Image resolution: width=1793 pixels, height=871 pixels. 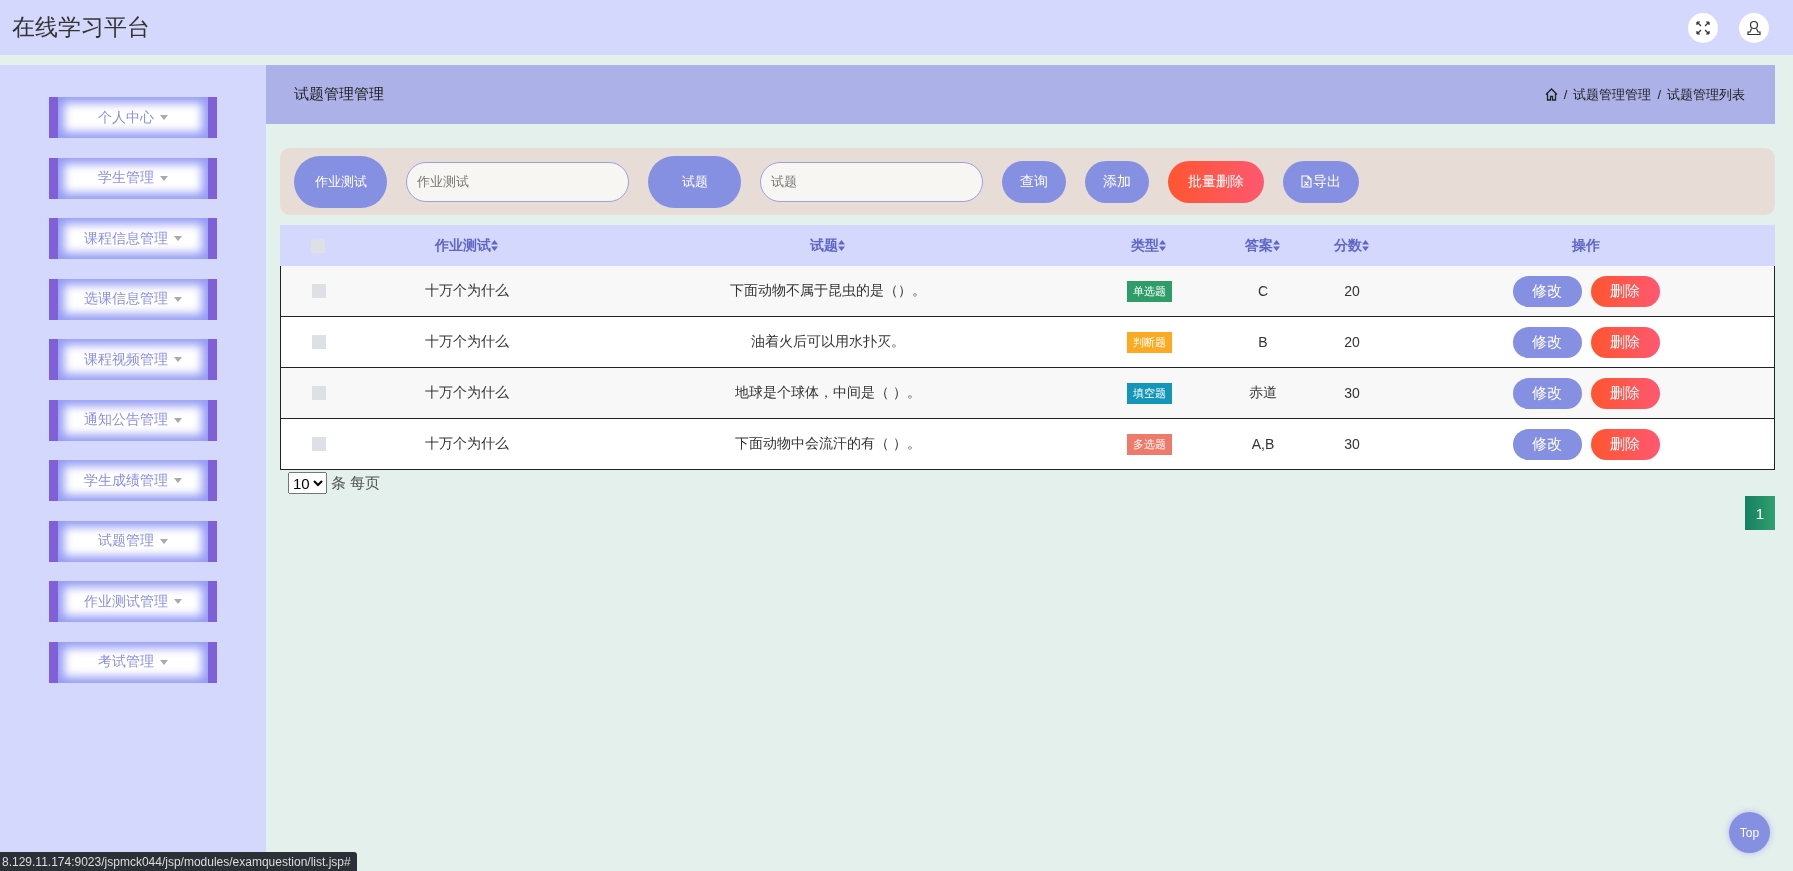 What do you see at coordinates (1703, 27) in the screenshot?
I see `fullscreen-icon` at bounding box center [1703, 27].